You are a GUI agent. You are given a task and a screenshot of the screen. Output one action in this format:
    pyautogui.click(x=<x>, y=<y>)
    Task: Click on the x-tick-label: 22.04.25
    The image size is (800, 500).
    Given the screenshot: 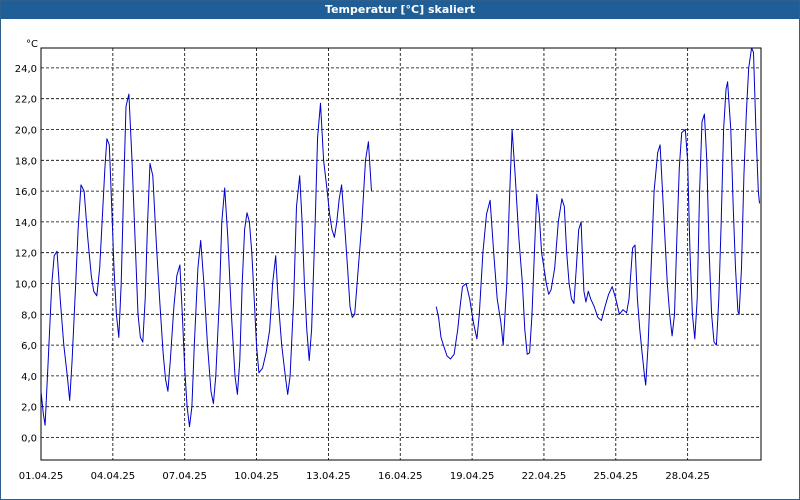 What is the action you would take?
    pyautogui.click(x=544, y=476)
    